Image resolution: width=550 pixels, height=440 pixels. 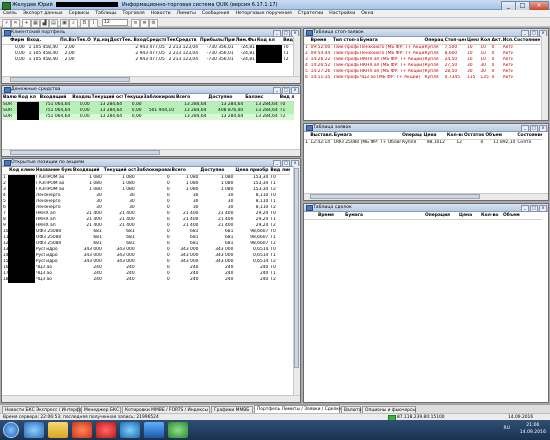 What do you see at coordinates (73, 23) in the screenshot?
I see `search-icon: ⌕` at bounding box center [73, 23].